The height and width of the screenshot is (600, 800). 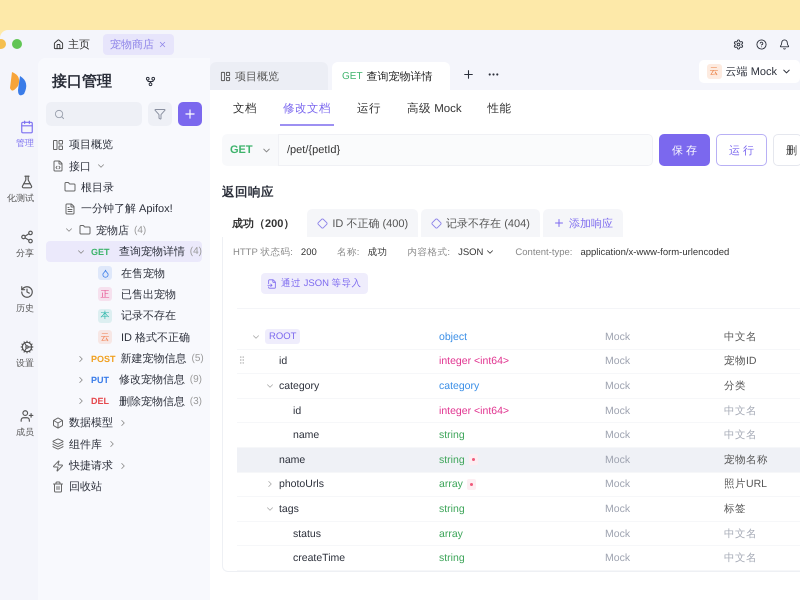 What do you see at coordinates (452, 460) in the screenshot?
I see `field-type: string` at bounding box center [452, 460].